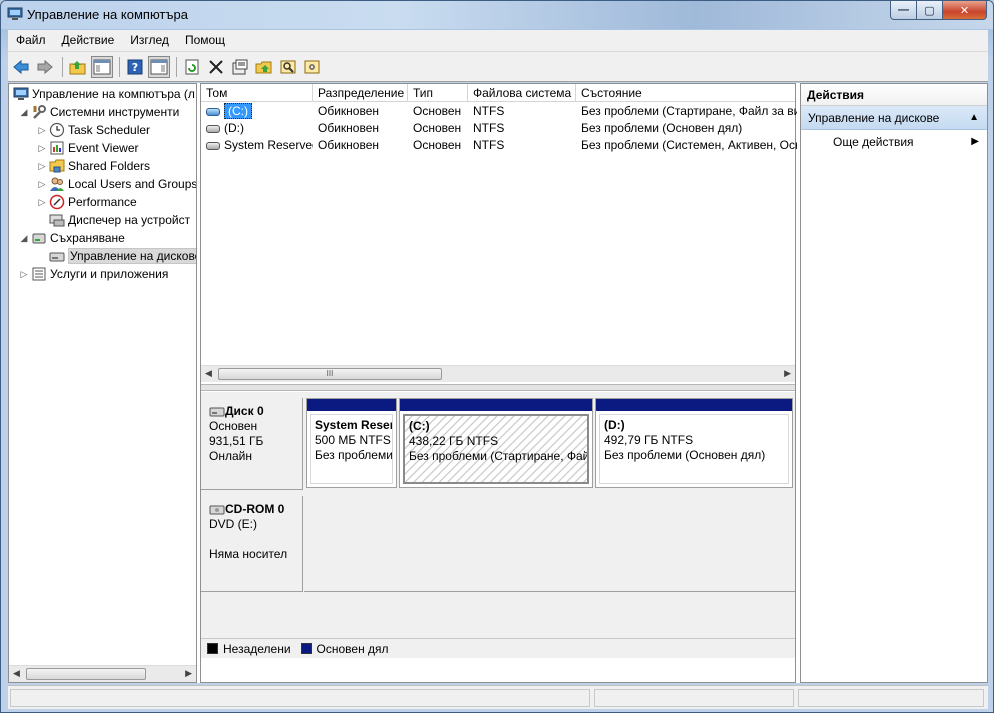  Describe the element at coordinates (99, 112) in the screenshot. I see `tree-item-system-tools: ◢ Системни инструменти` at that location.